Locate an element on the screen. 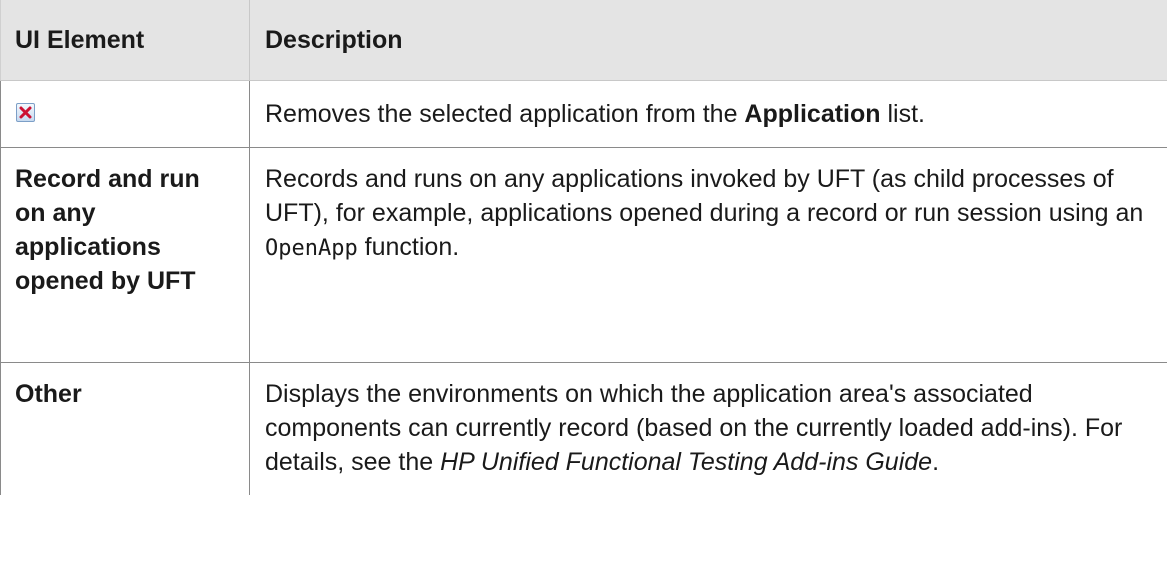 This screenshot has height=564, width=1167. ui-element-cell is located at coordinates (125, 114).